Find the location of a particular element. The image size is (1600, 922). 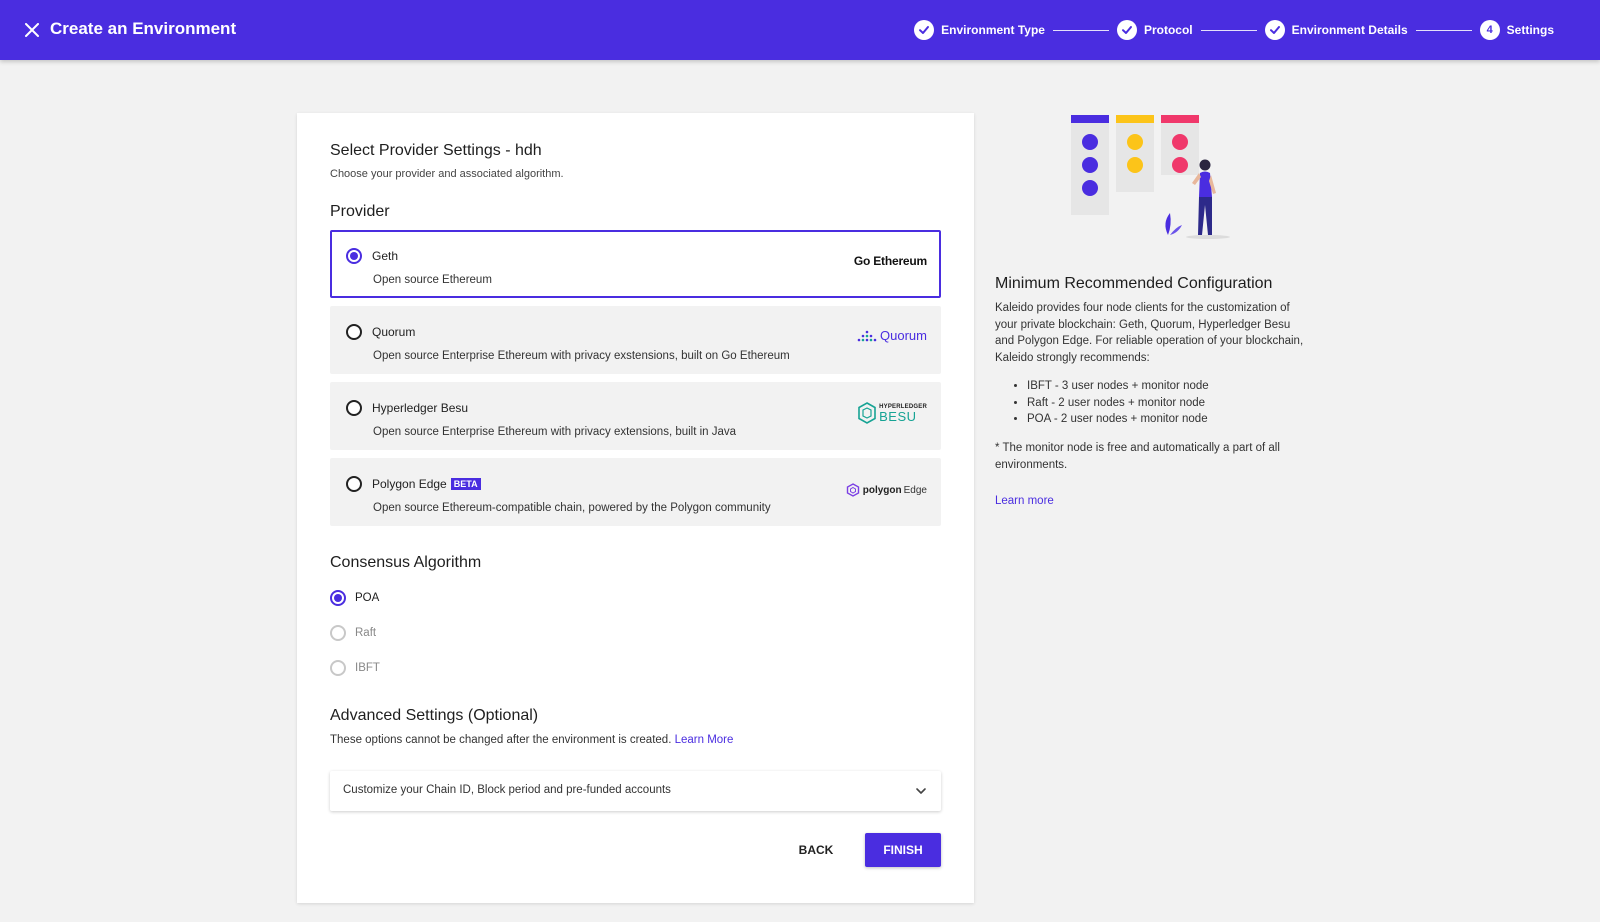

provider-name: Hyperledger Besu is located at coordinates (420, 408).